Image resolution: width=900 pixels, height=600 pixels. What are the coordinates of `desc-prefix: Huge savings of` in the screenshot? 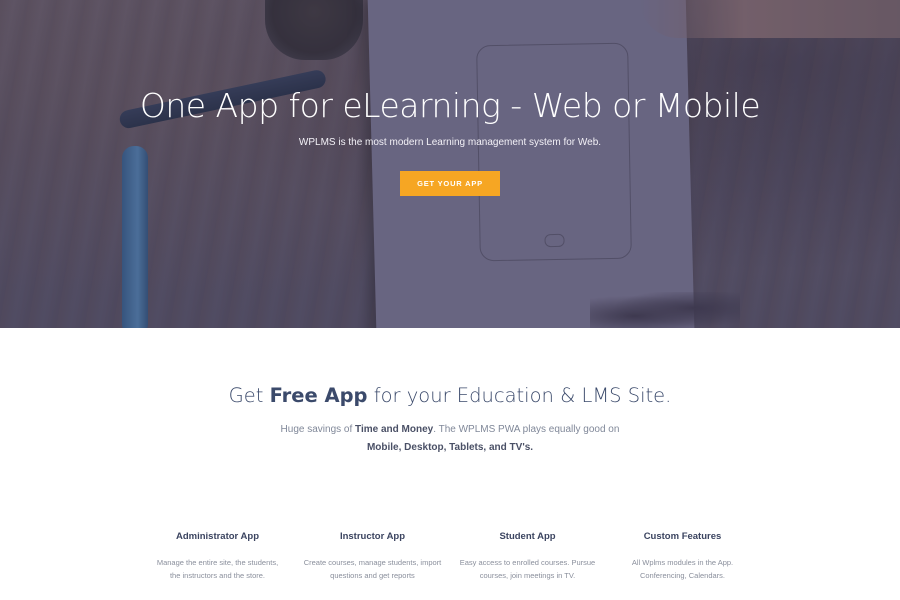 It's located at (318, 429).